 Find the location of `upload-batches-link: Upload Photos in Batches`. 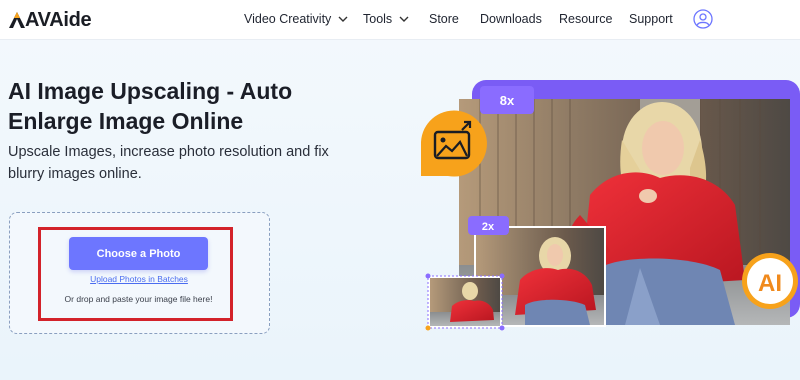

upload-batches-link: Upload Photos in Batches is located at coordinates (139, 279).